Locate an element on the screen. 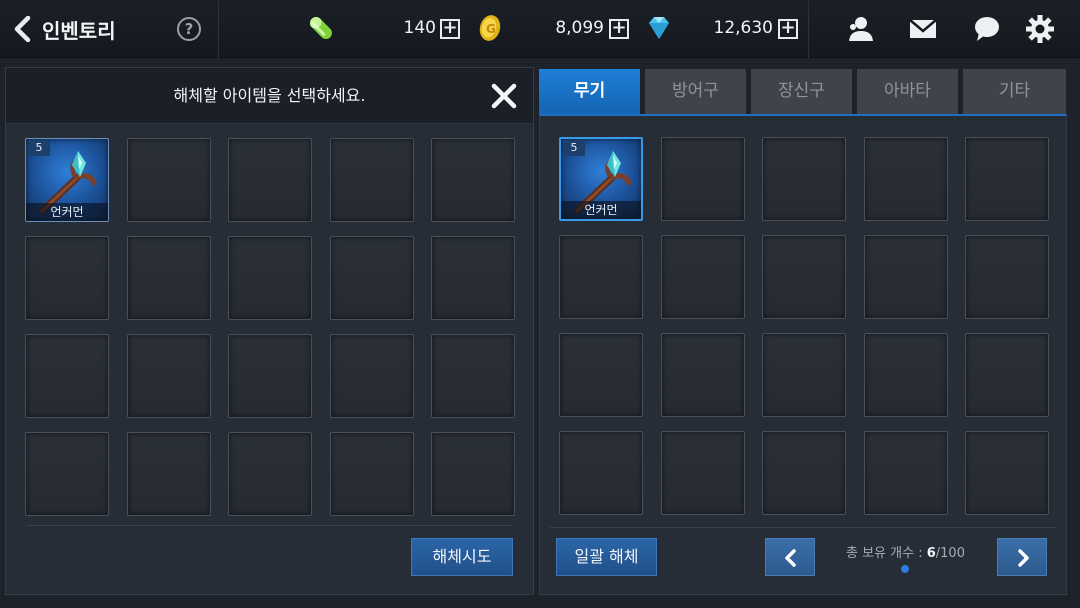  add-gems-button: + is located at coordinates (788, 29).